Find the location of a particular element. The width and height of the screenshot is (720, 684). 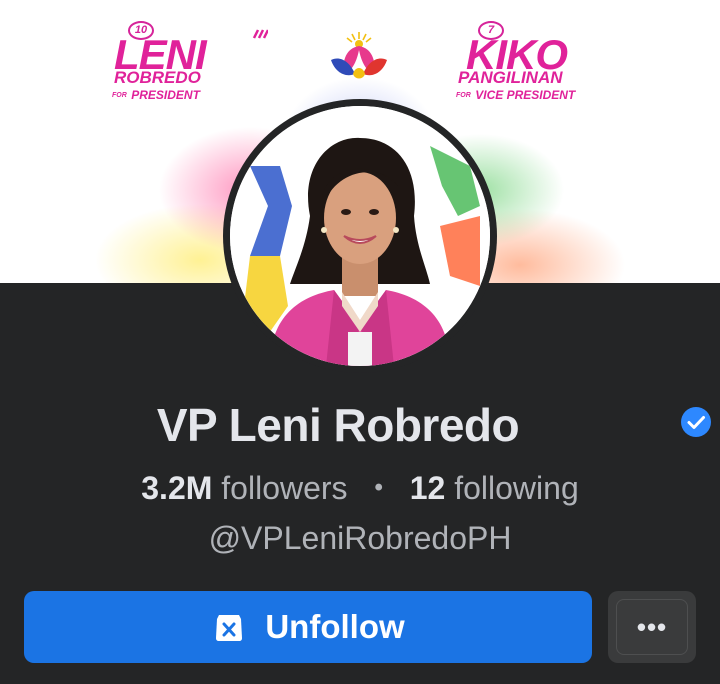

followers-count: 3.2M is located at coordinates (177, 488).